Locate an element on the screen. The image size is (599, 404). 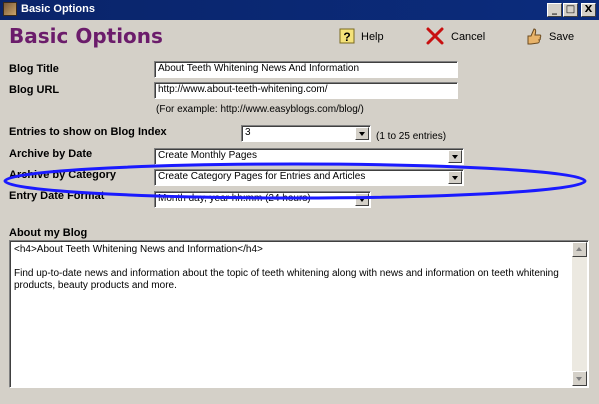
cancel-button: Cancel is located at coordinates (455, 38).